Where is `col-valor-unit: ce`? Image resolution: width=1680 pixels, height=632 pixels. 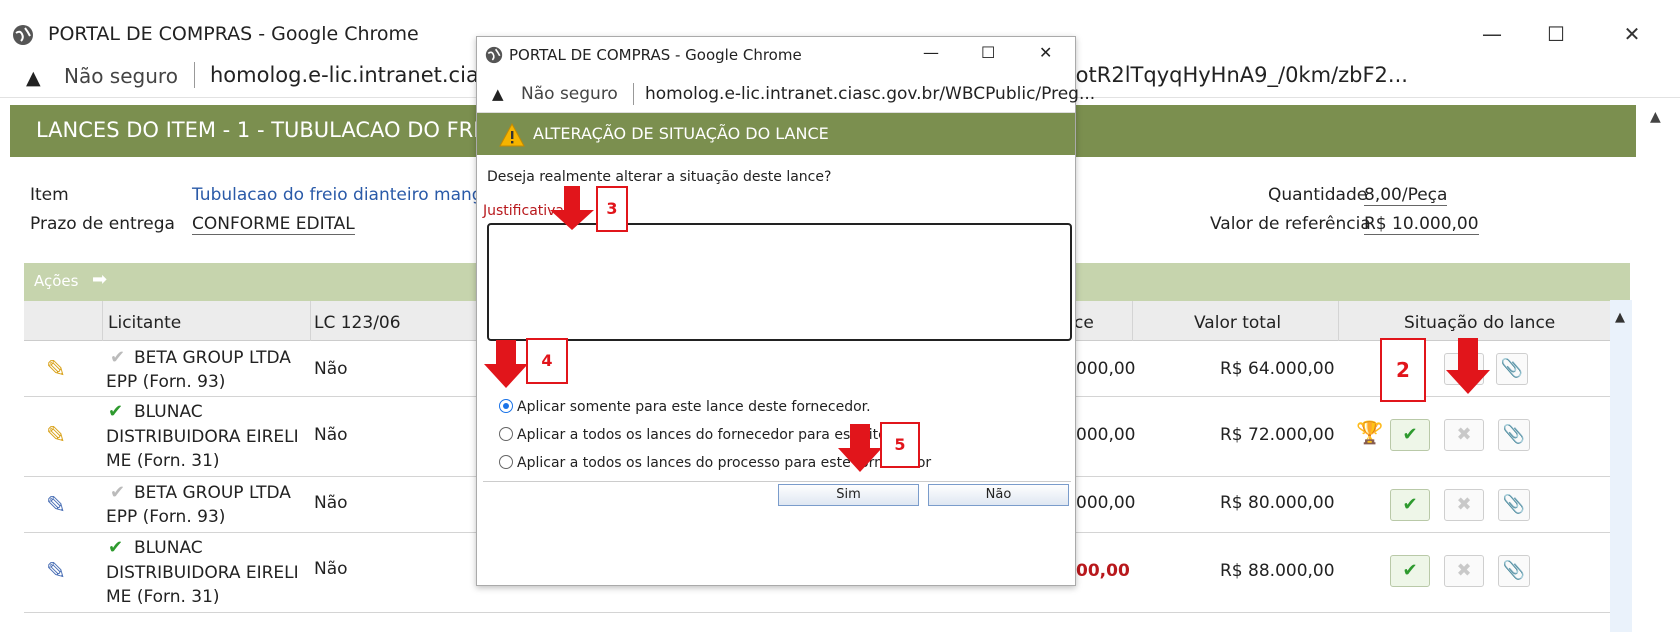 col-valor-unit: ce is located at coordinates (1084, 323).